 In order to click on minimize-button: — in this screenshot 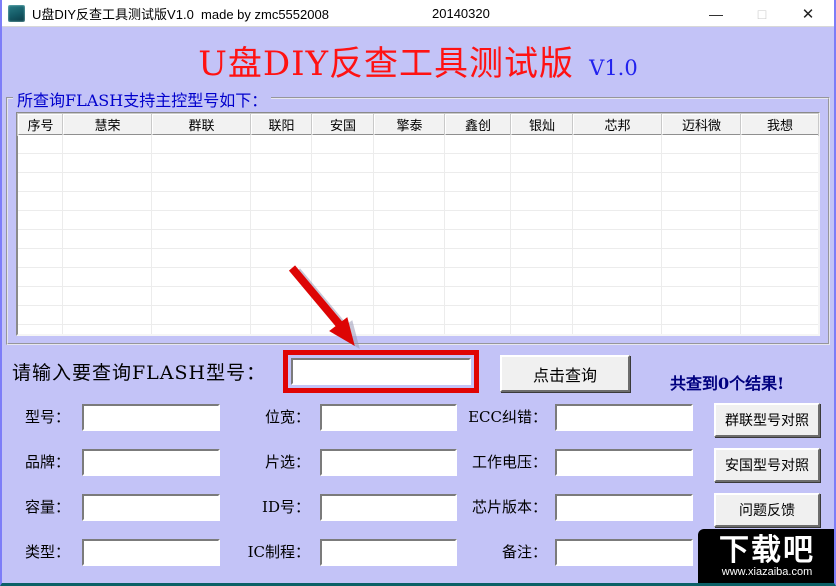, I will do `click(716, 13)`.